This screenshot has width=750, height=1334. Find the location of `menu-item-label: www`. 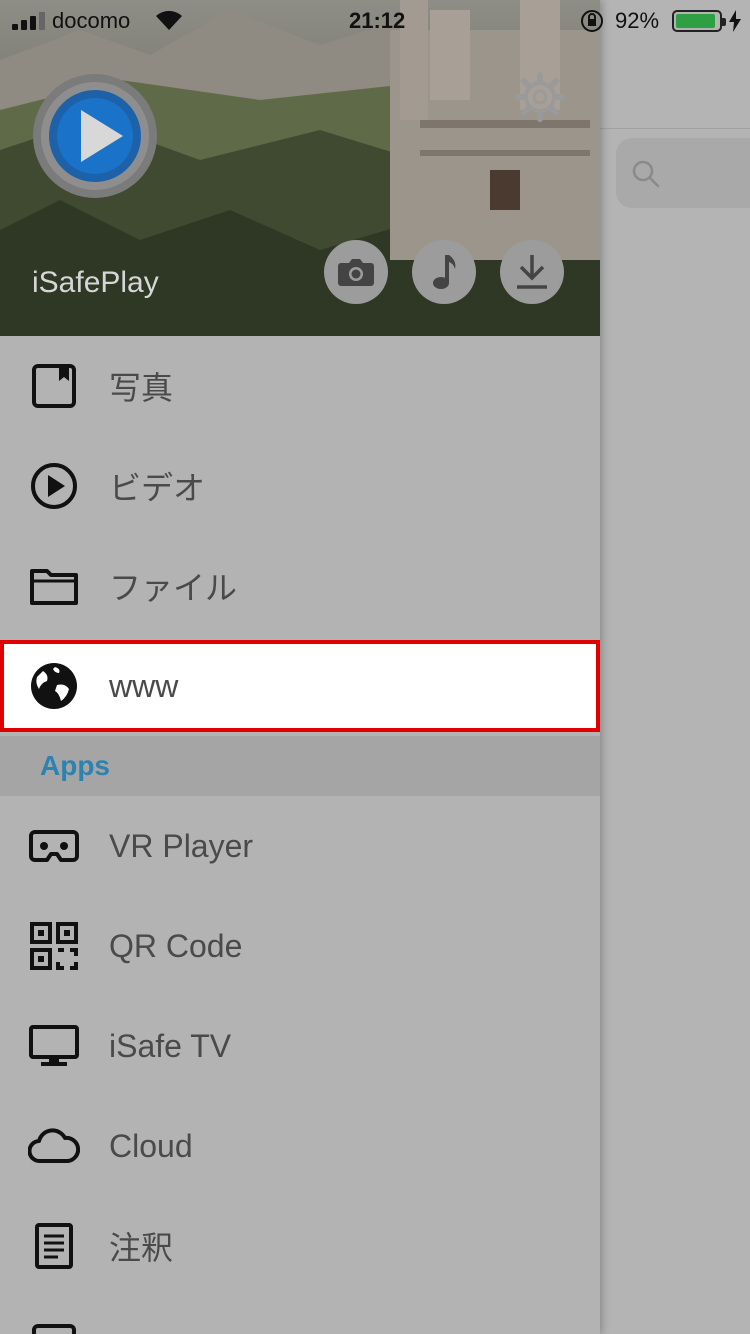

menu-item-label: www is located at coordinates (144, 685).